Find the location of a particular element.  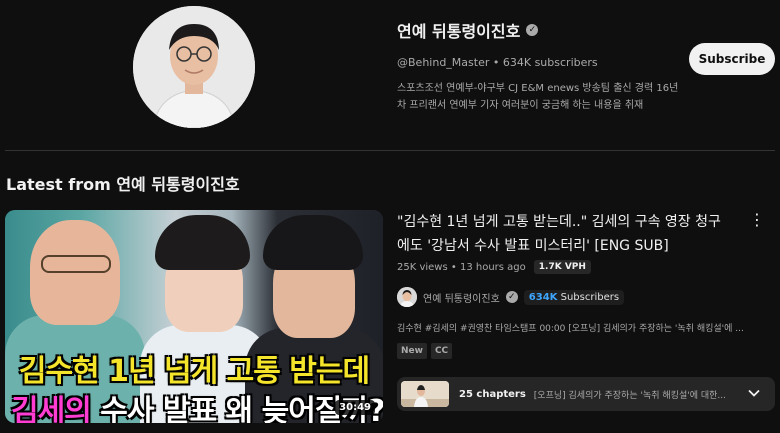

video-channel-avatar is located at coordinates (407, 297).